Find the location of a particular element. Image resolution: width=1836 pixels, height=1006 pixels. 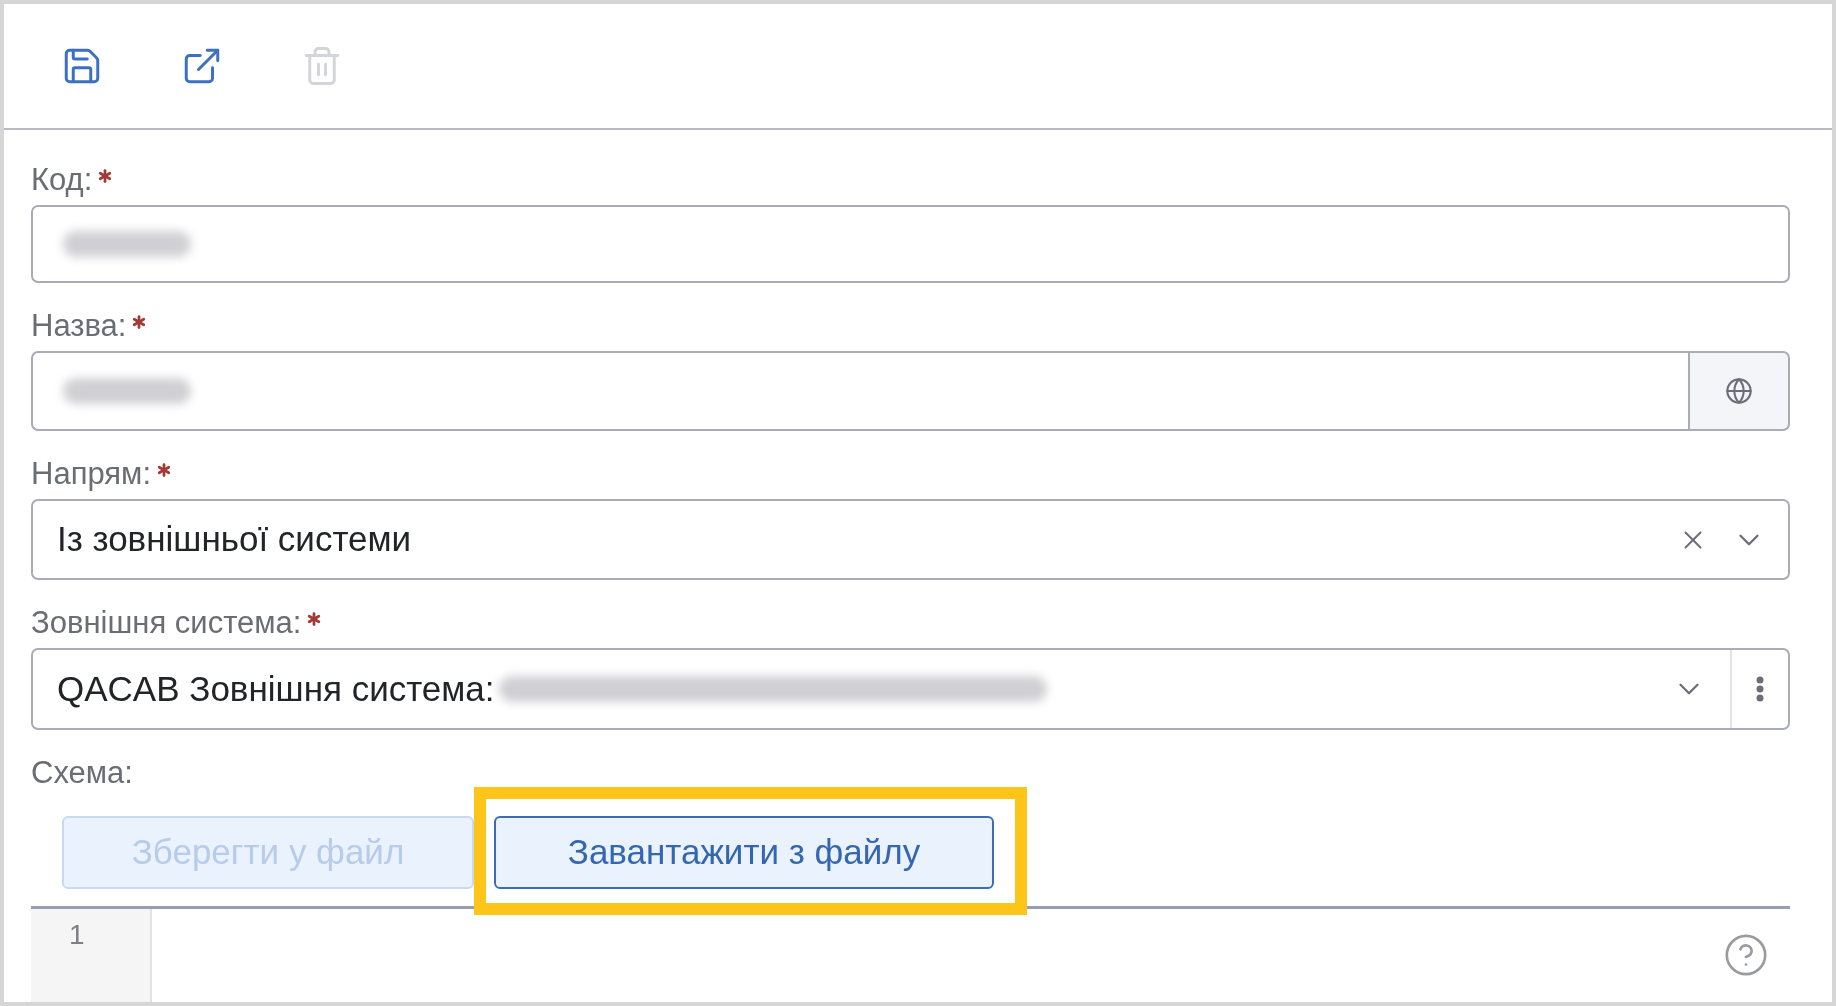

field-label: Код: is located at coordinates (62, 180).